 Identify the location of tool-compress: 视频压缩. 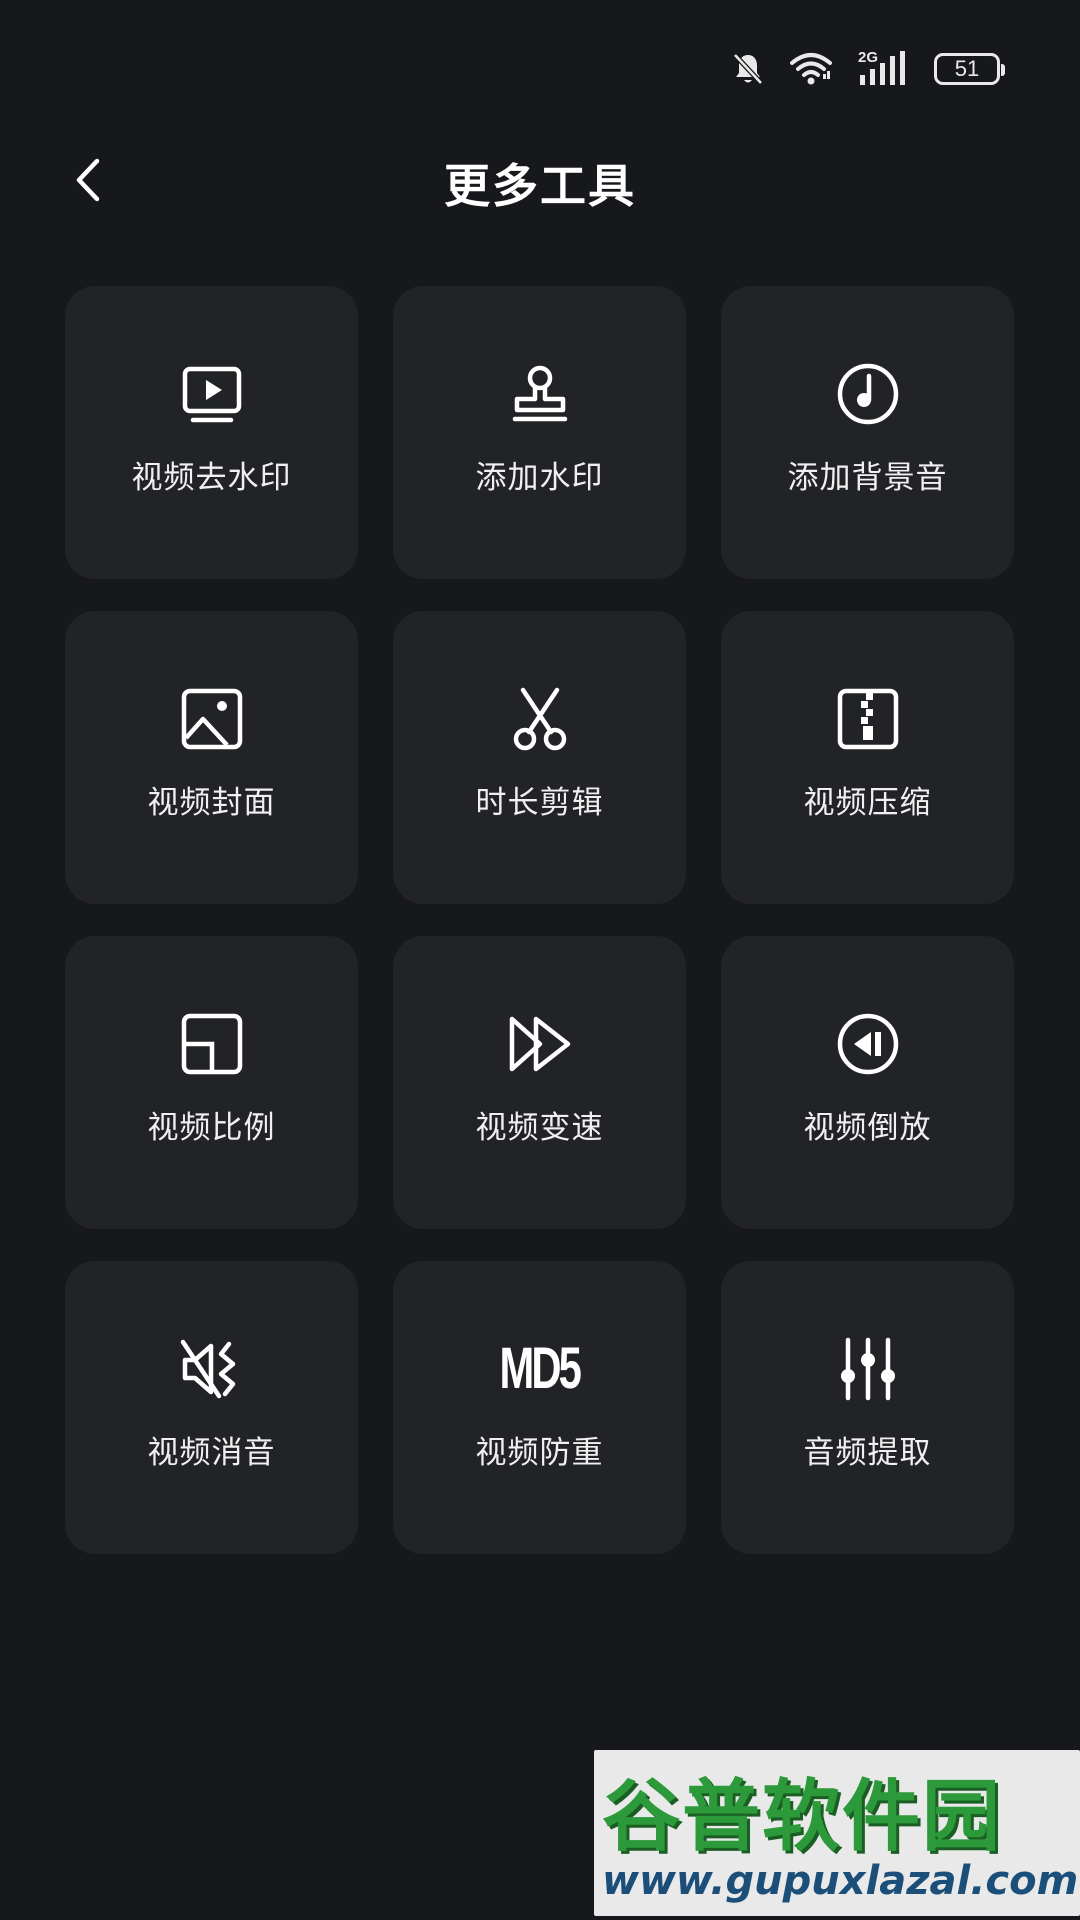
(867, 757).